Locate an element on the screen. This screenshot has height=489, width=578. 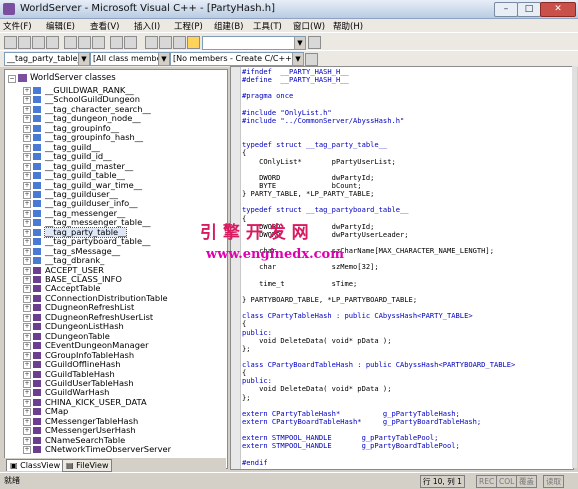
maximize-button: □ is located at coordinates (529, 9).